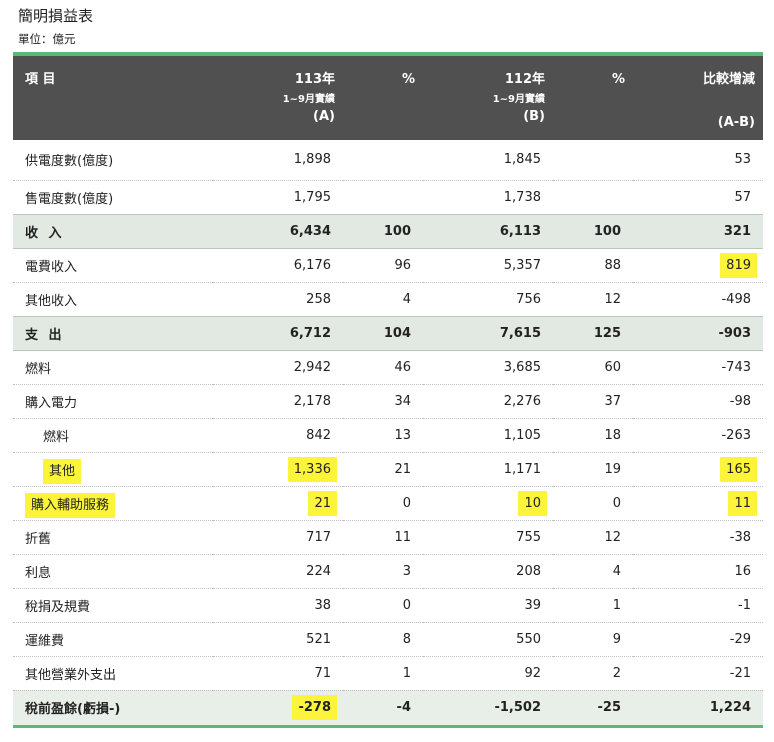 The image size is (774, 742). I want to click on cell-diff: 321, so click(698, 231).